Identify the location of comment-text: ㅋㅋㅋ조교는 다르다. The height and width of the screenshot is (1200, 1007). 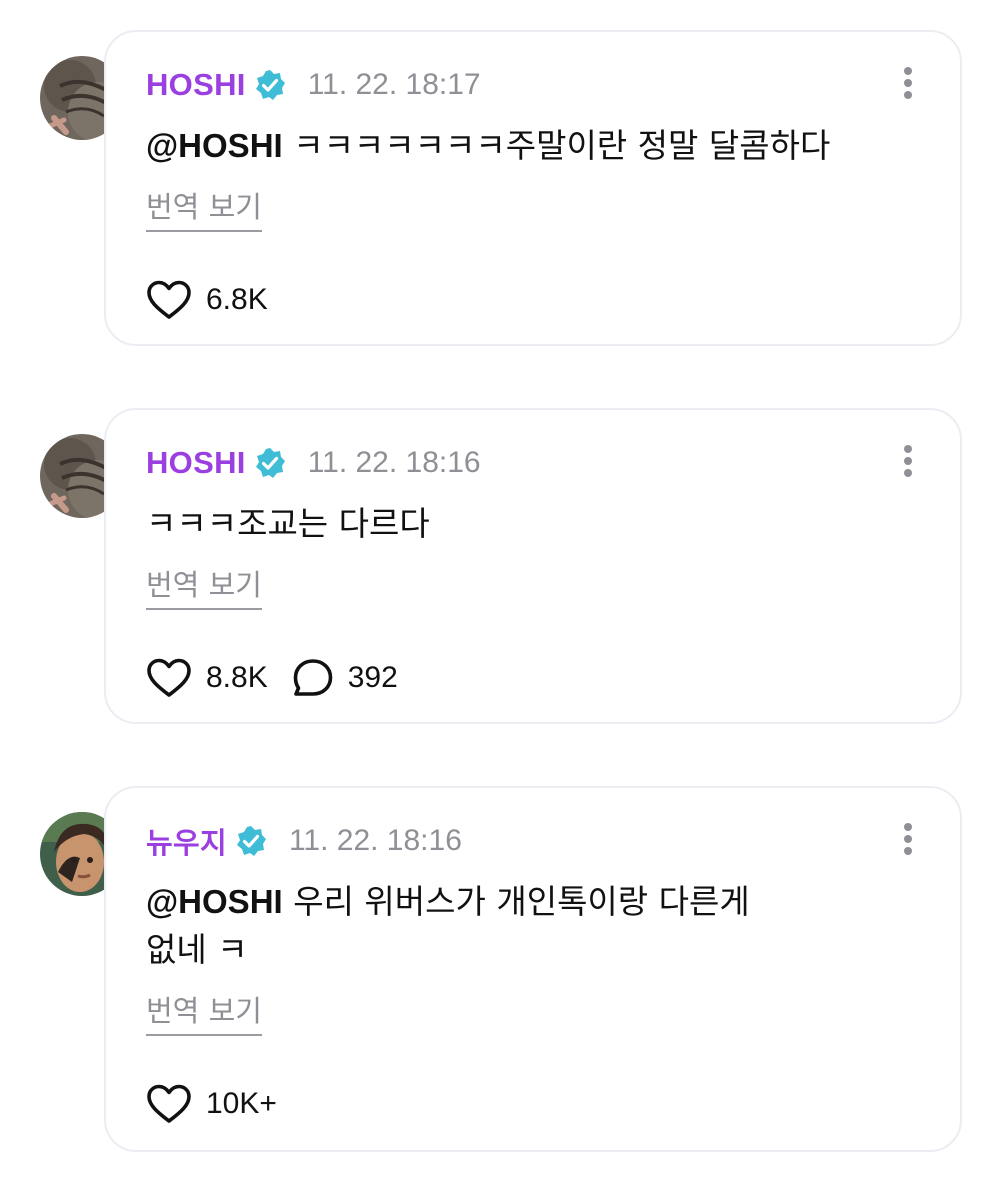
(516, 524).